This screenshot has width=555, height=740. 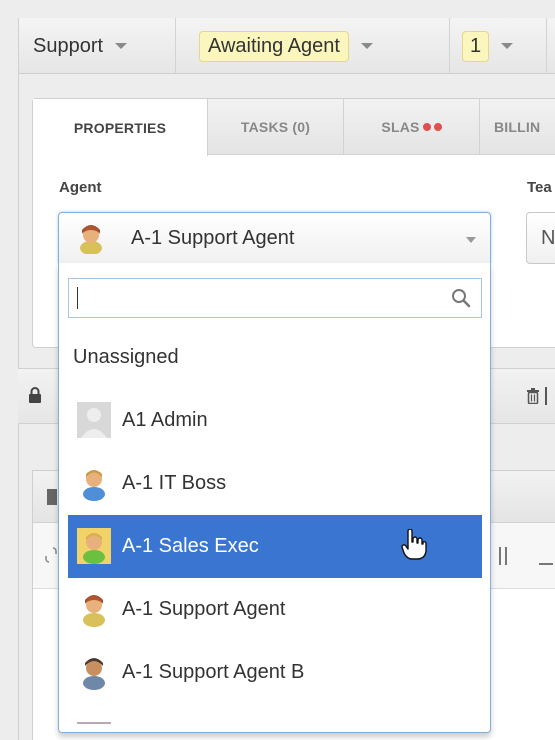 I want to click on option-a1-support-agent: A-1 Support Agent, so click(x=275, y=609).